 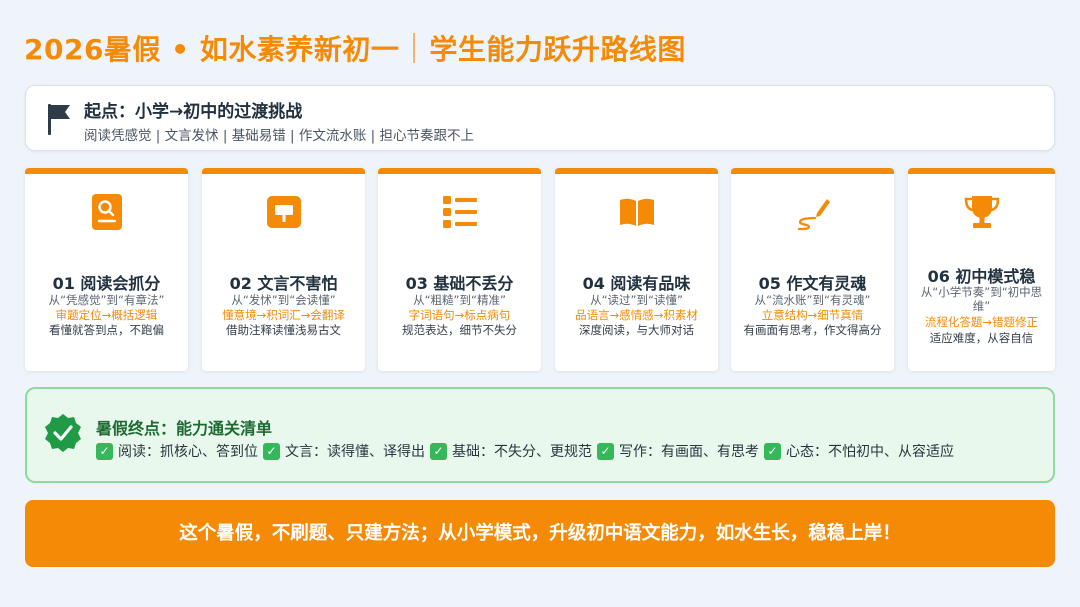 I want to click on card-note: 有画面有思考，作文得高分, so click(x=812, y=330).